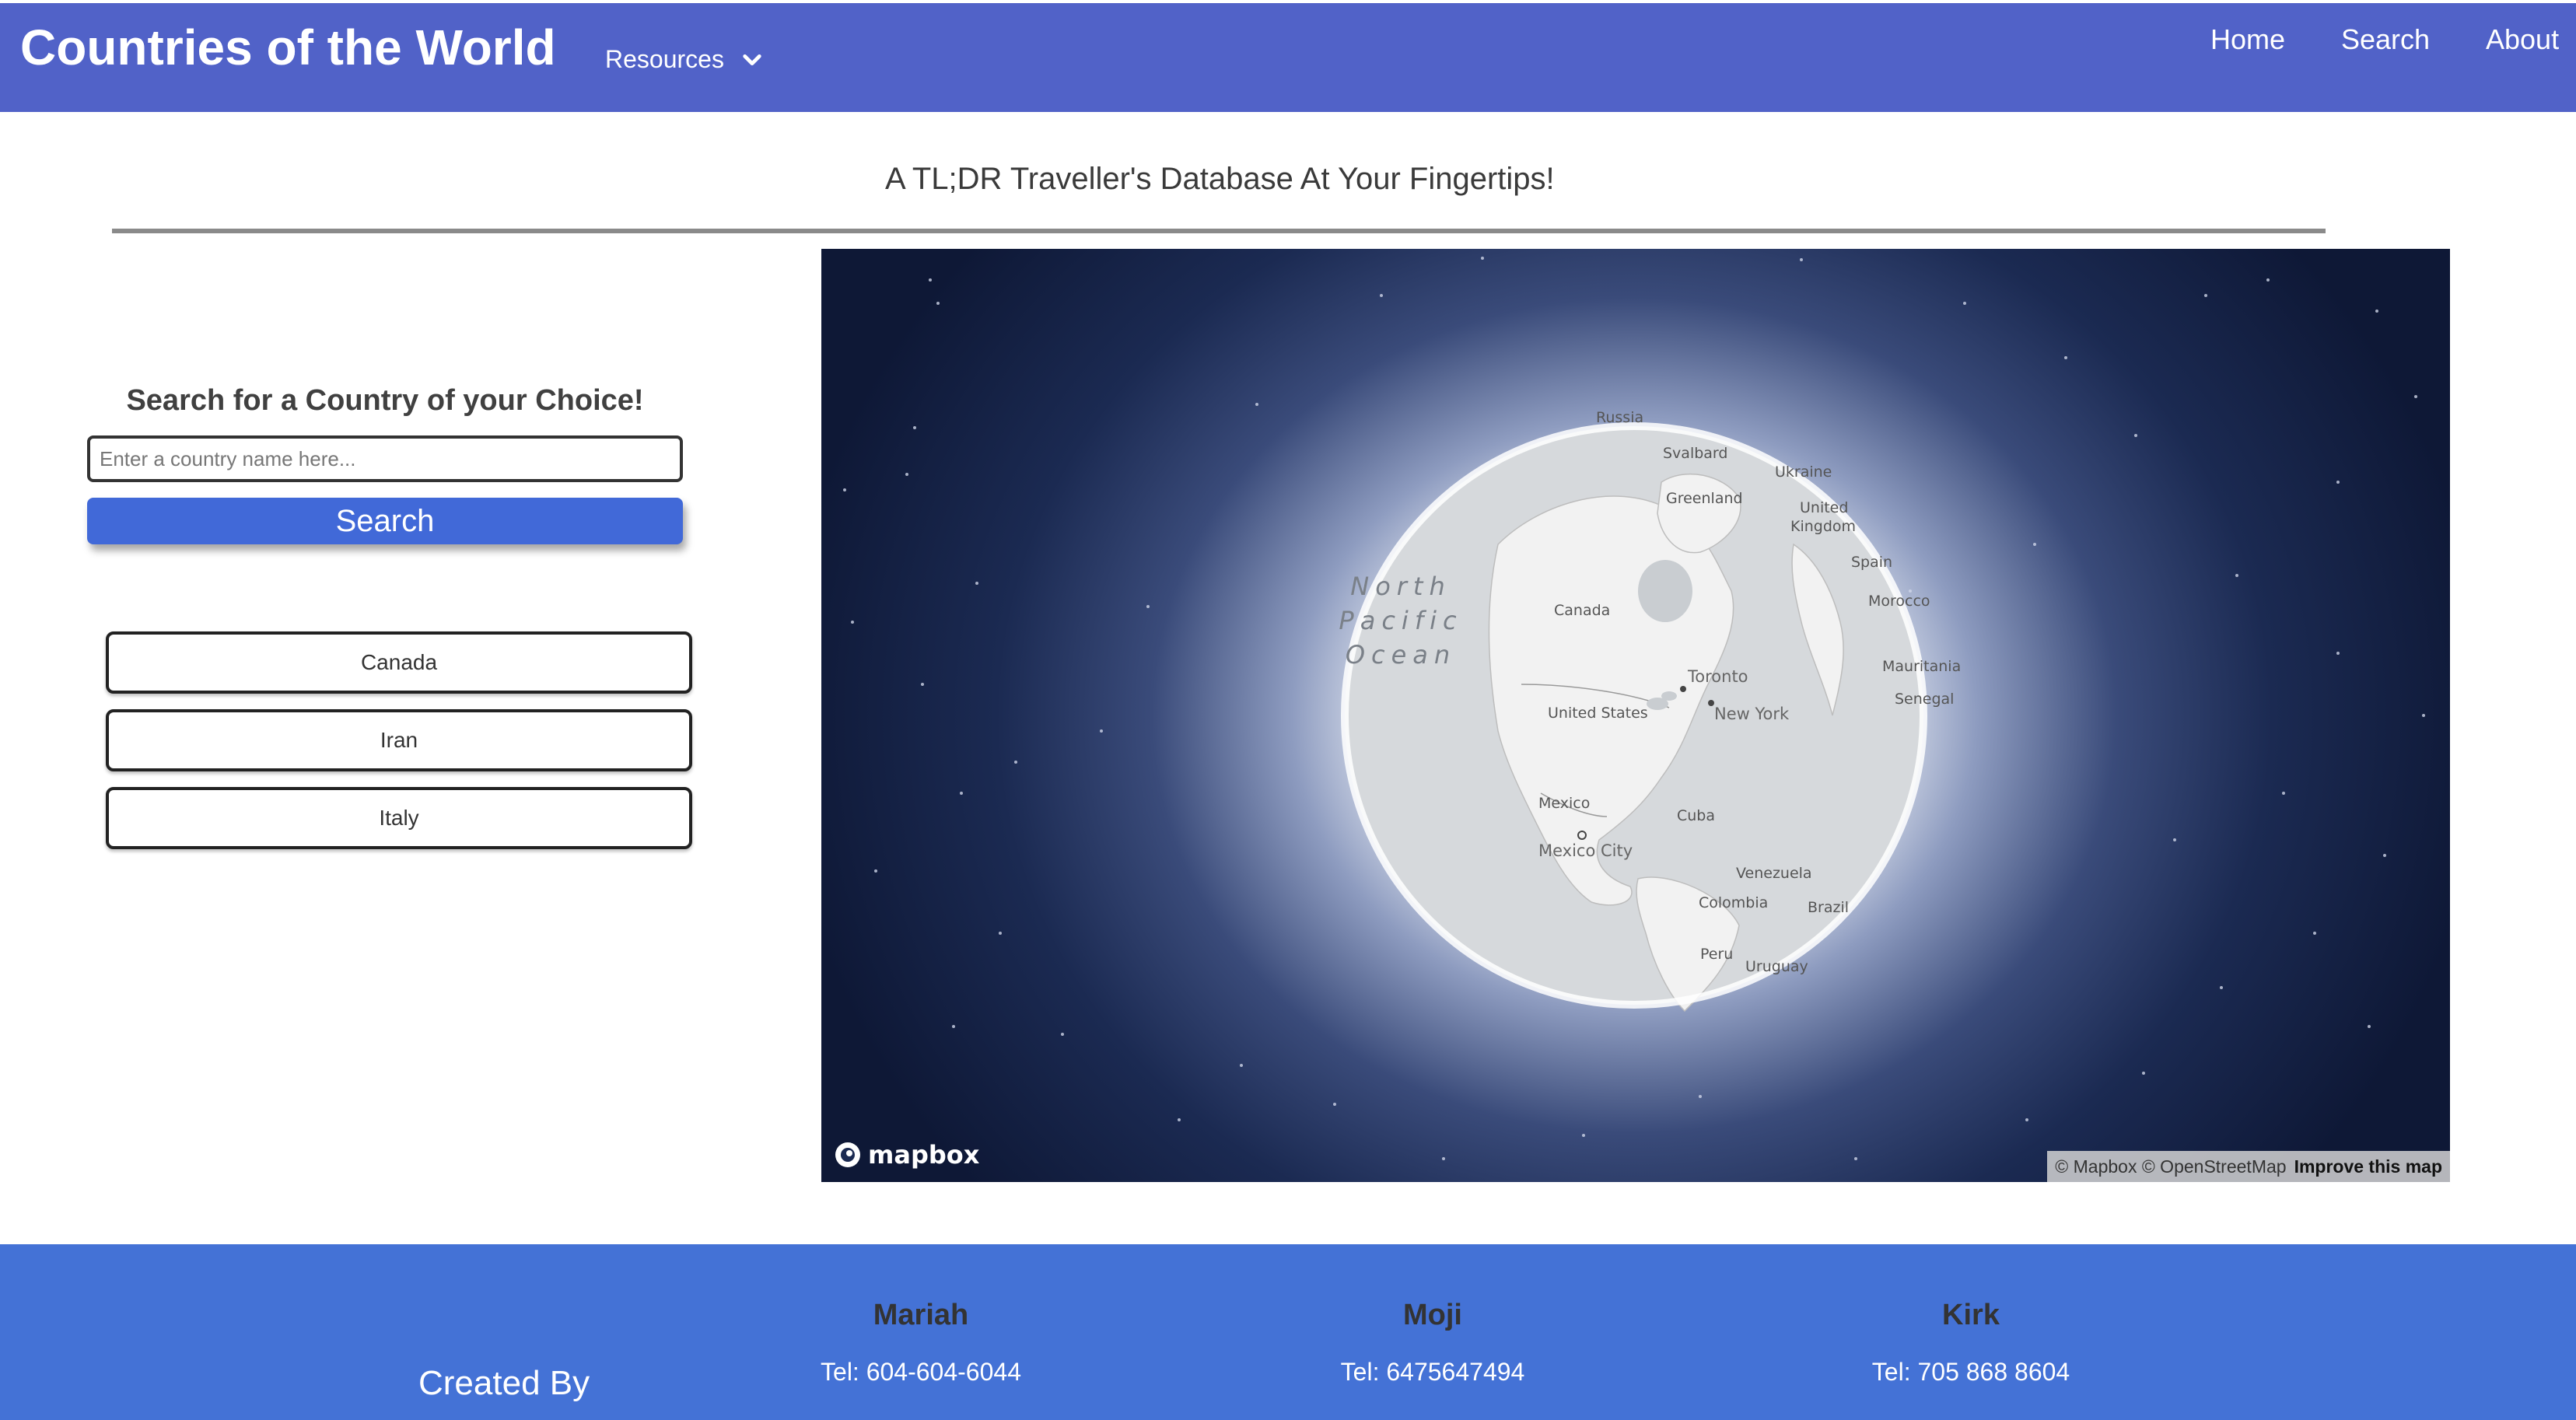  I want to click on mapbox-logo-text: mapbox, so click(924, 1155).